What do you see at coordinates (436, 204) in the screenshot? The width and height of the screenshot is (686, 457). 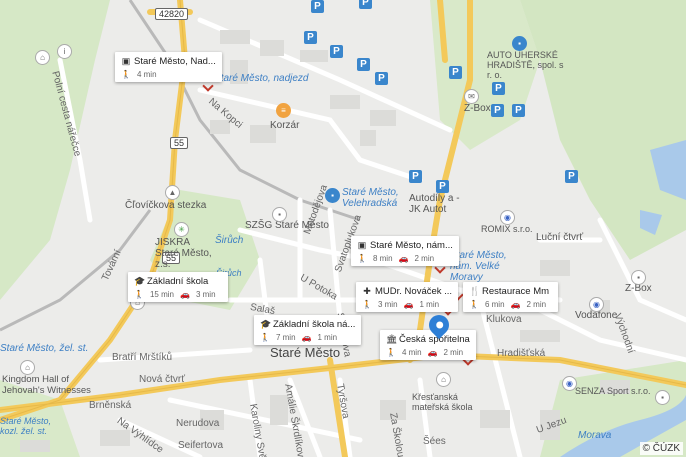 I see `poi-label-autodily: Autodíly a - JK Autot` at bounding box center [436, 204].